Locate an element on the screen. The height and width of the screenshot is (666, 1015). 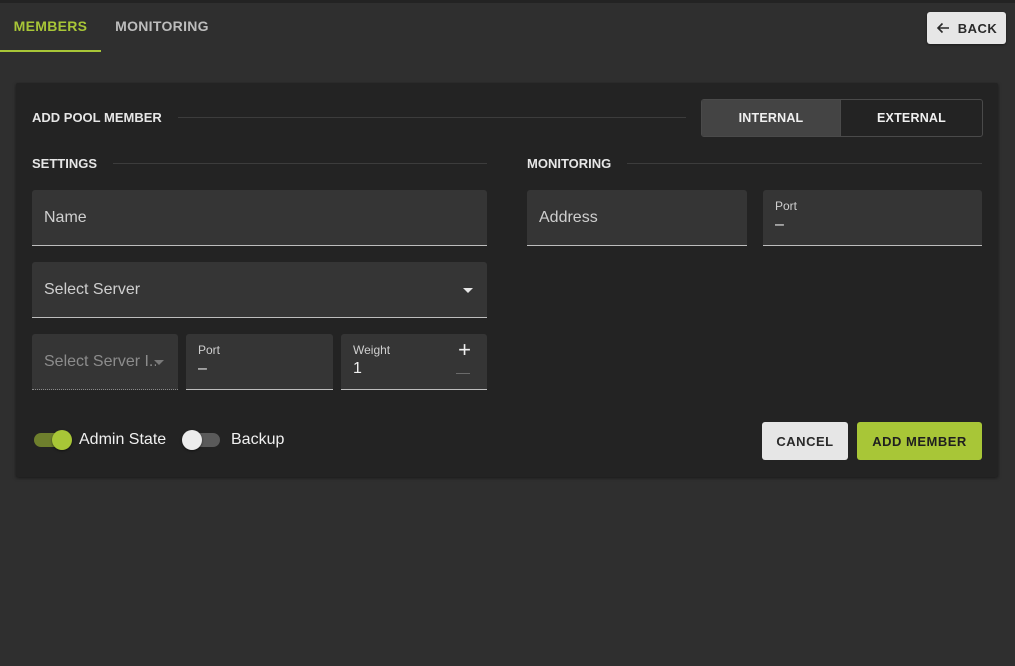
member-type-toggle: INTERNAL MEMBER EXTERNAL MEMBER is located at coordinates (842, 118).